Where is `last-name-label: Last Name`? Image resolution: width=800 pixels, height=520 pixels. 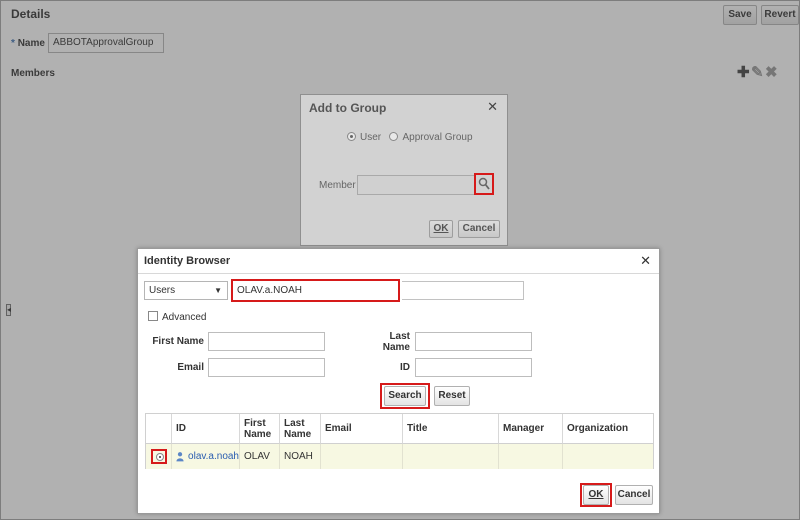
last-name-label: Last Name is located at coordinates (393, 342).